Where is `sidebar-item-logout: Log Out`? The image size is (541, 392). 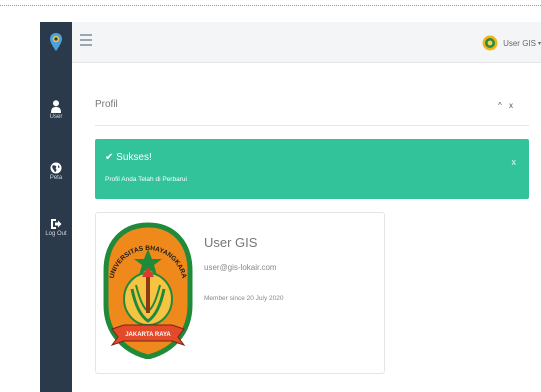
sidebar-item-logout: Log Out is located at coordinates (56, 227).